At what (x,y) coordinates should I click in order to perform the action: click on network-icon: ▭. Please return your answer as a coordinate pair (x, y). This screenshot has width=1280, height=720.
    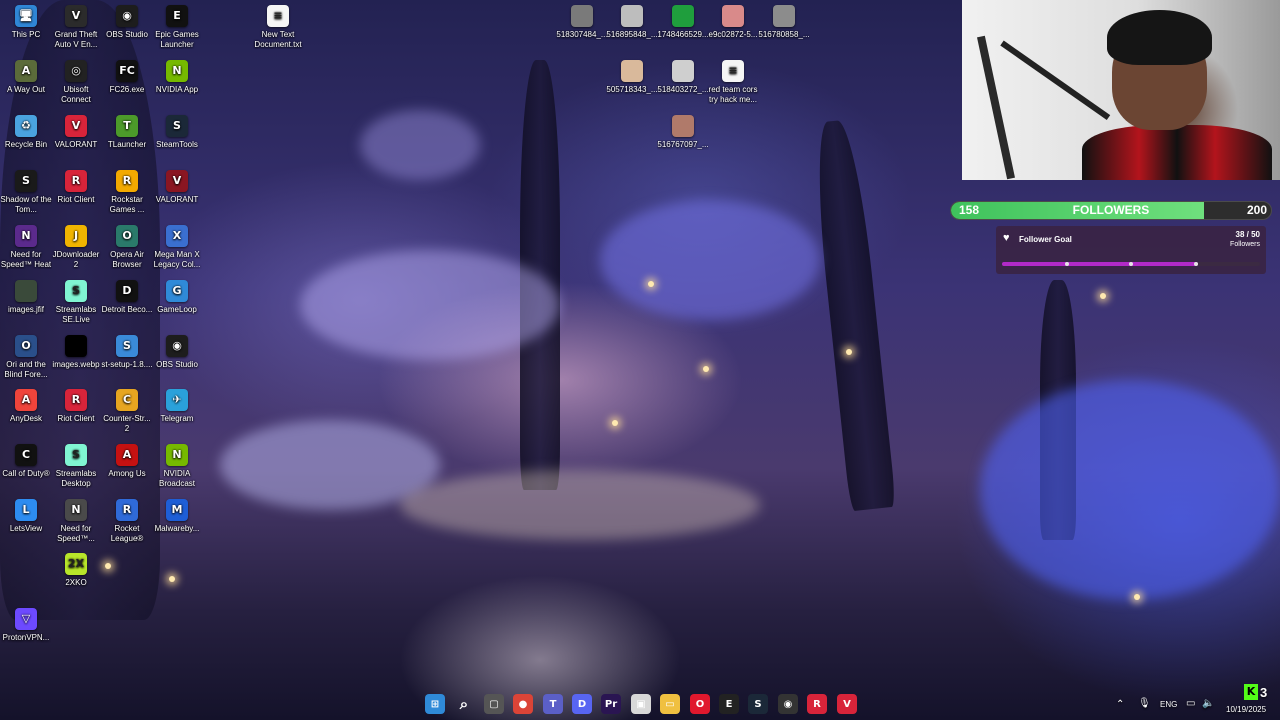
    Looking at the image, I should click on (1190, 703).